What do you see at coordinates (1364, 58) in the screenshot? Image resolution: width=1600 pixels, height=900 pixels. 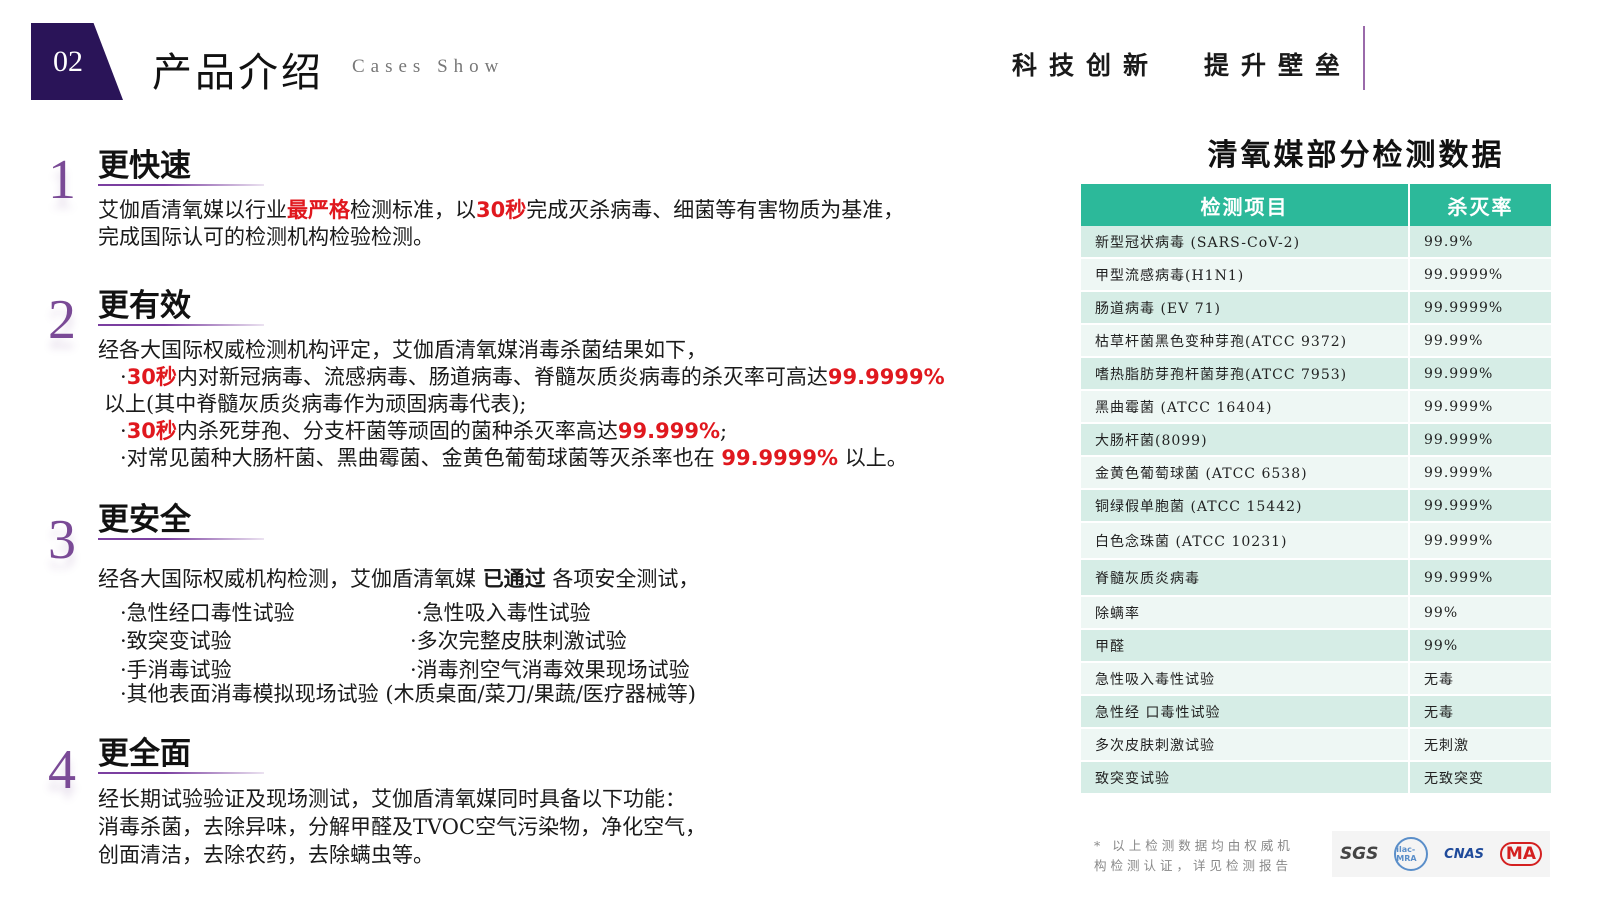 I see `header-divider` at bounding box center [1364, 58].